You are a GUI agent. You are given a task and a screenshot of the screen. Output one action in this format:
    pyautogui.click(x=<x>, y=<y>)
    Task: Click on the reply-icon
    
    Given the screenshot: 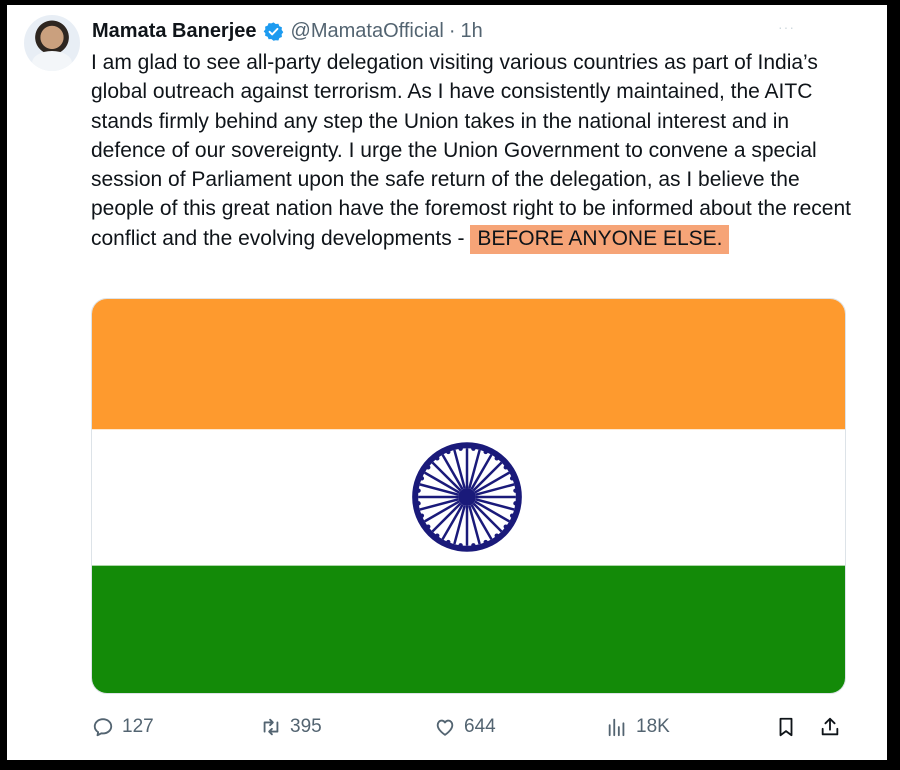 What is the action you would take?
    pyautogui.click(x=103, y=727)
    